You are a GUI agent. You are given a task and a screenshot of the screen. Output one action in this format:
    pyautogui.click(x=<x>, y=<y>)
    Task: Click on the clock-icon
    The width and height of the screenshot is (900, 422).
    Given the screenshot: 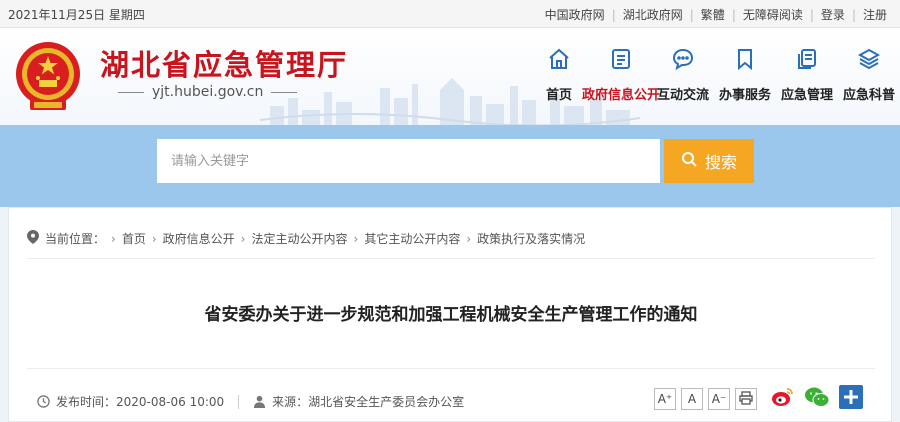 What is the action you would take?
    pyautogui.click(x=43, y=401)
    